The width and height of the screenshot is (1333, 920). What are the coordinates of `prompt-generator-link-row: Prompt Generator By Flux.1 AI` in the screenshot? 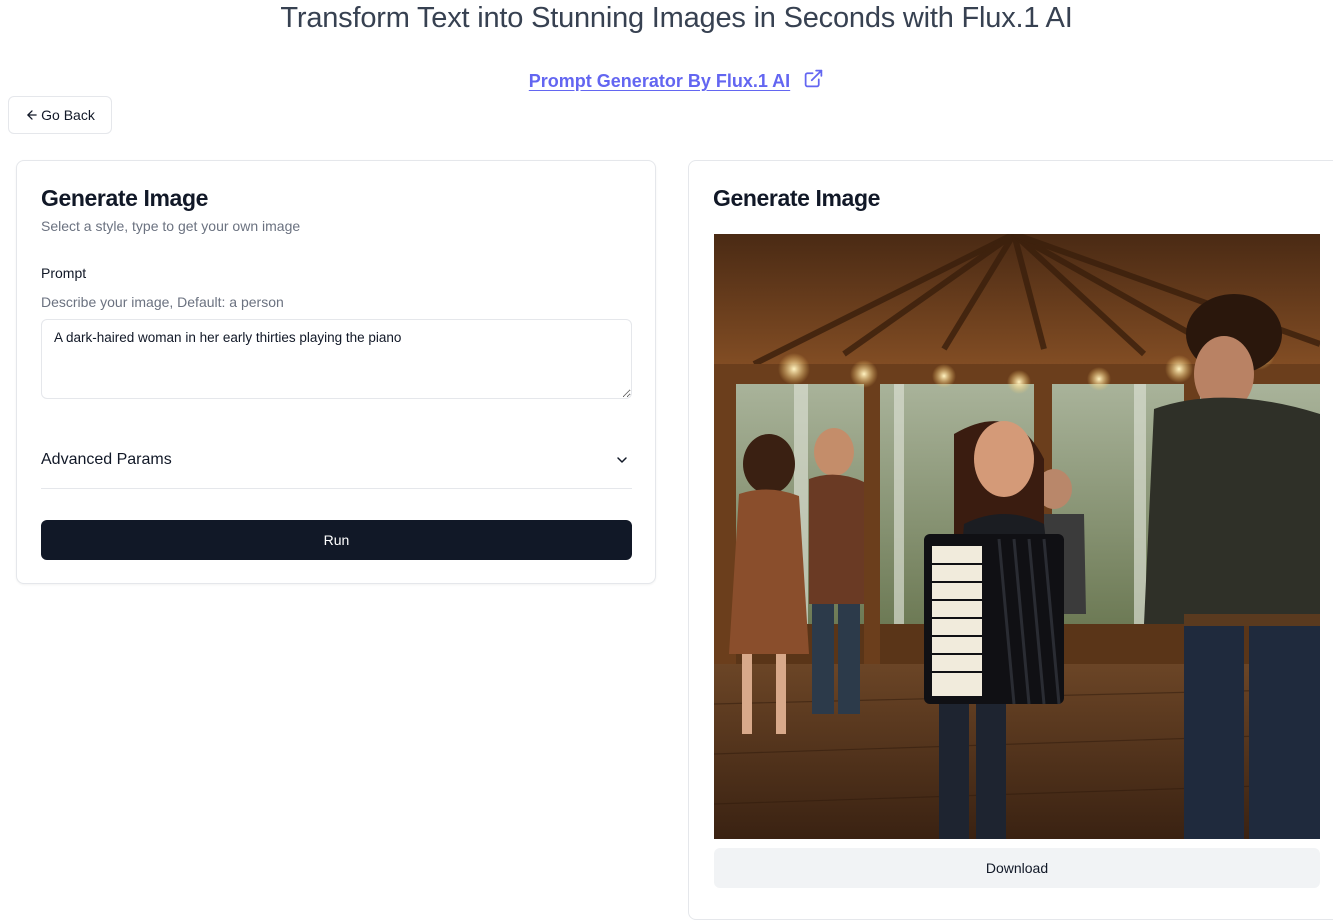 It's located at (666, 81).